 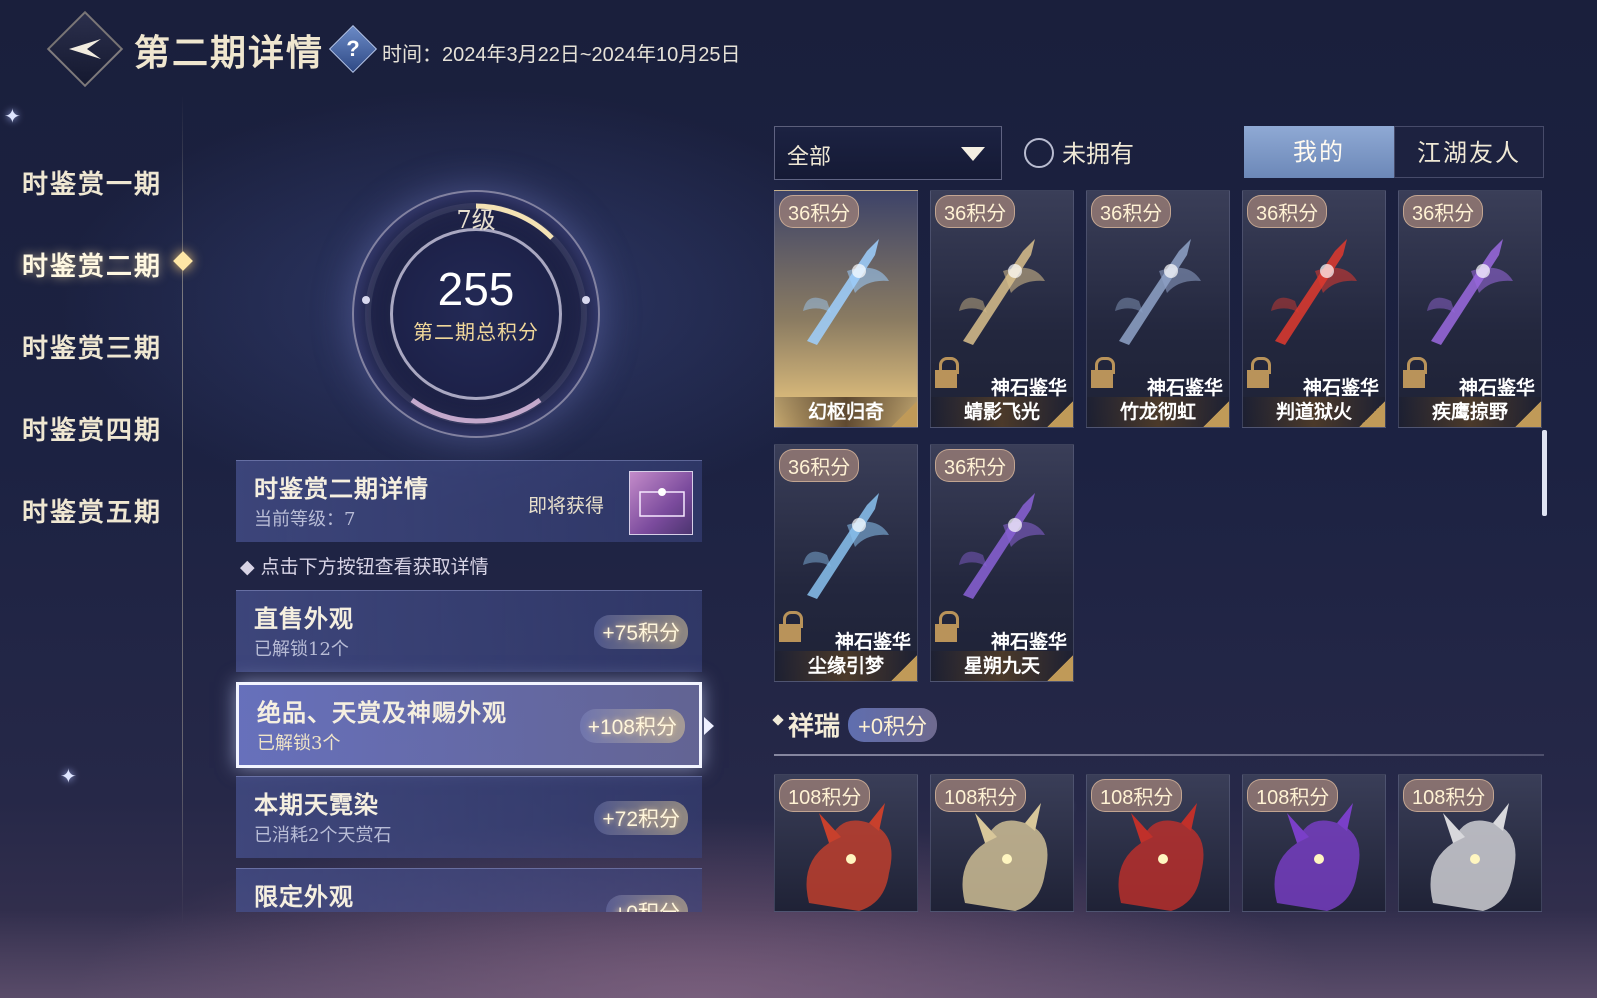 What do you see at coordinates (561, 55) in the screenshot?
I see `time-range: 时间：2024年3月22日~2024年10月25日` at bounding box center [561, 55].